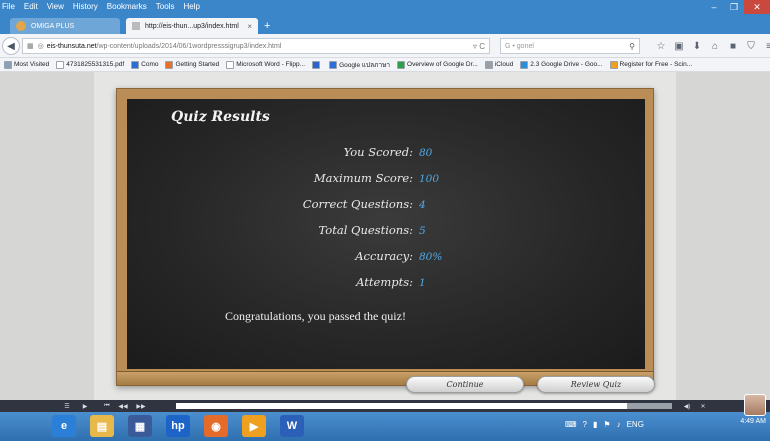 This screenshot has height=441, width=770. Describe the element at coordinates (127, 7) in the screenshot. I see `menu-bookmarks: Bookmarks` at that location.